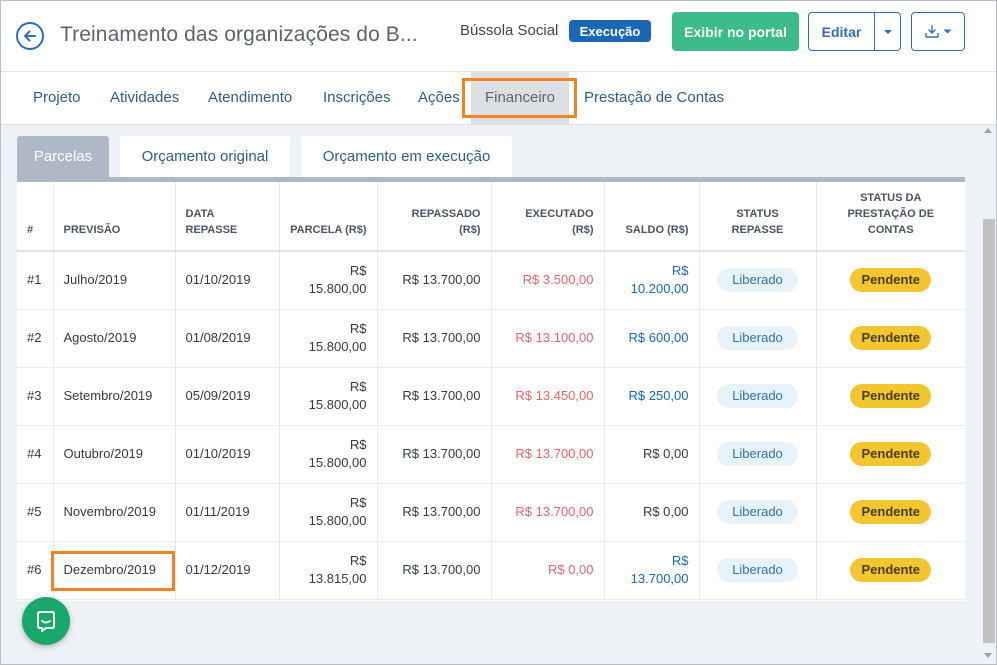 This screenshot has height=665, width=997. I want to click on previsao-cell: Outubro/2019, so click(114, 454).